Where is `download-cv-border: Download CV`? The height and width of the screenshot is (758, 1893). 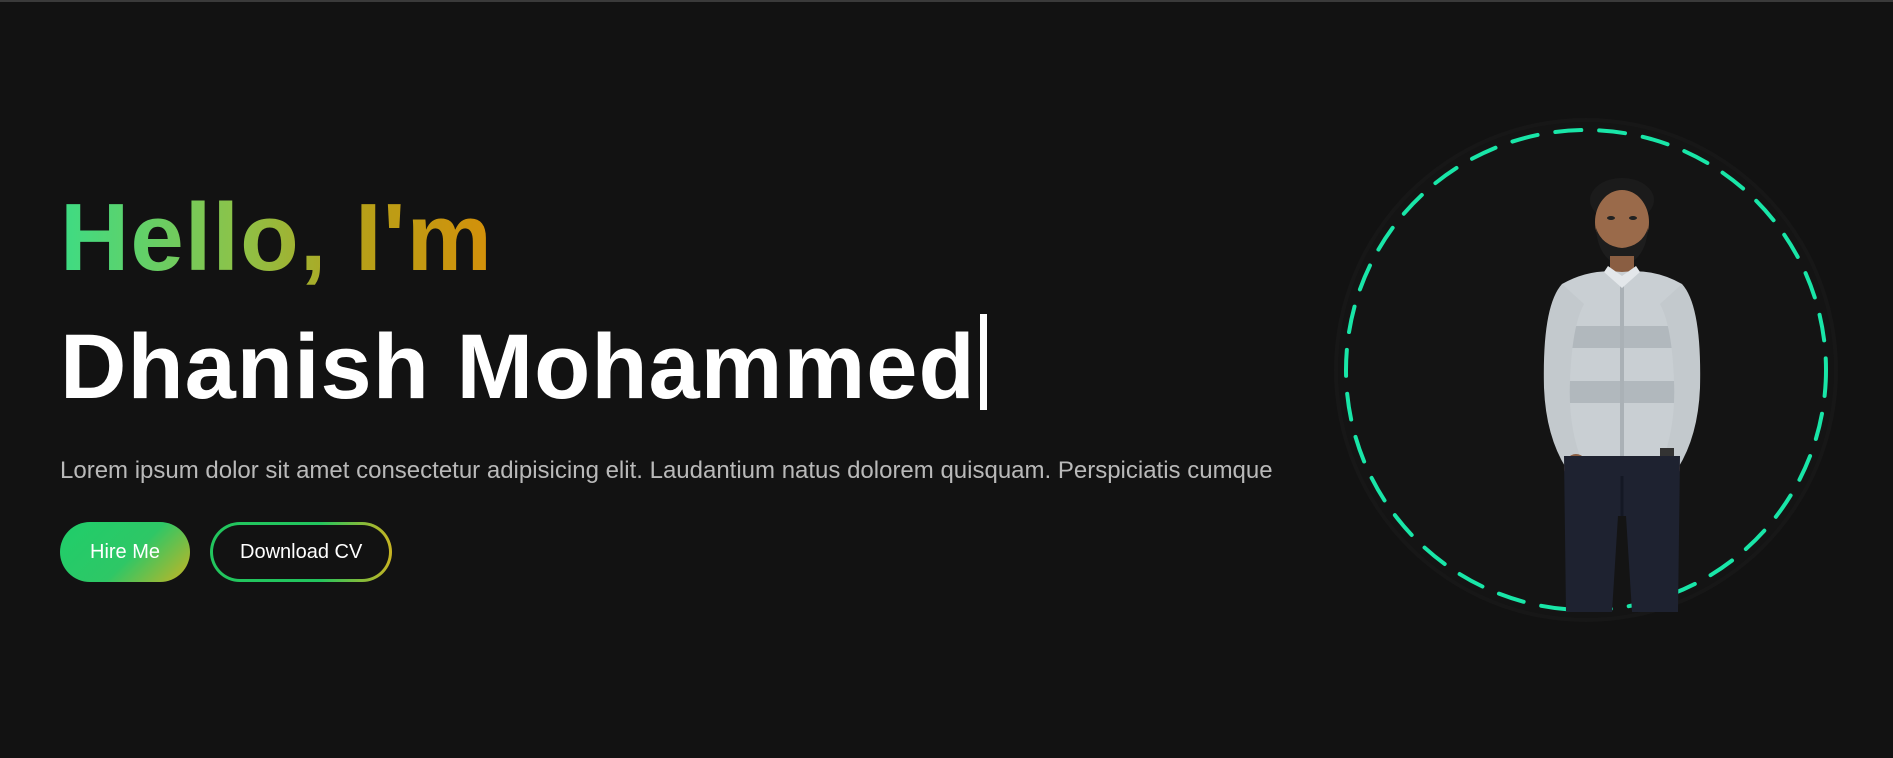 download-cv-border: Download CV is located at coordinates (301, 552).